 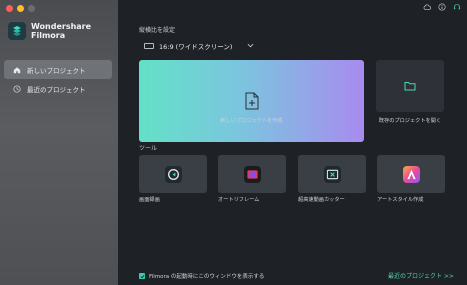 I want to click on checkmark-icon, so click(x=142, y=276).